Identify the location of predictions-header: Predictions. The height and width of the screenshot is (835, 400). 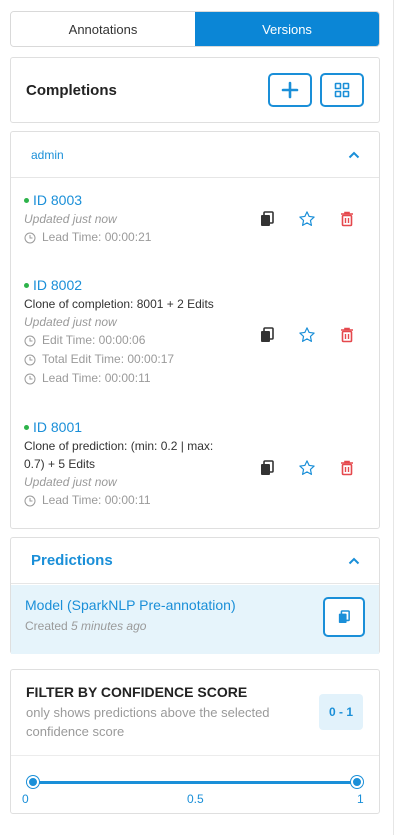
(195, 561).